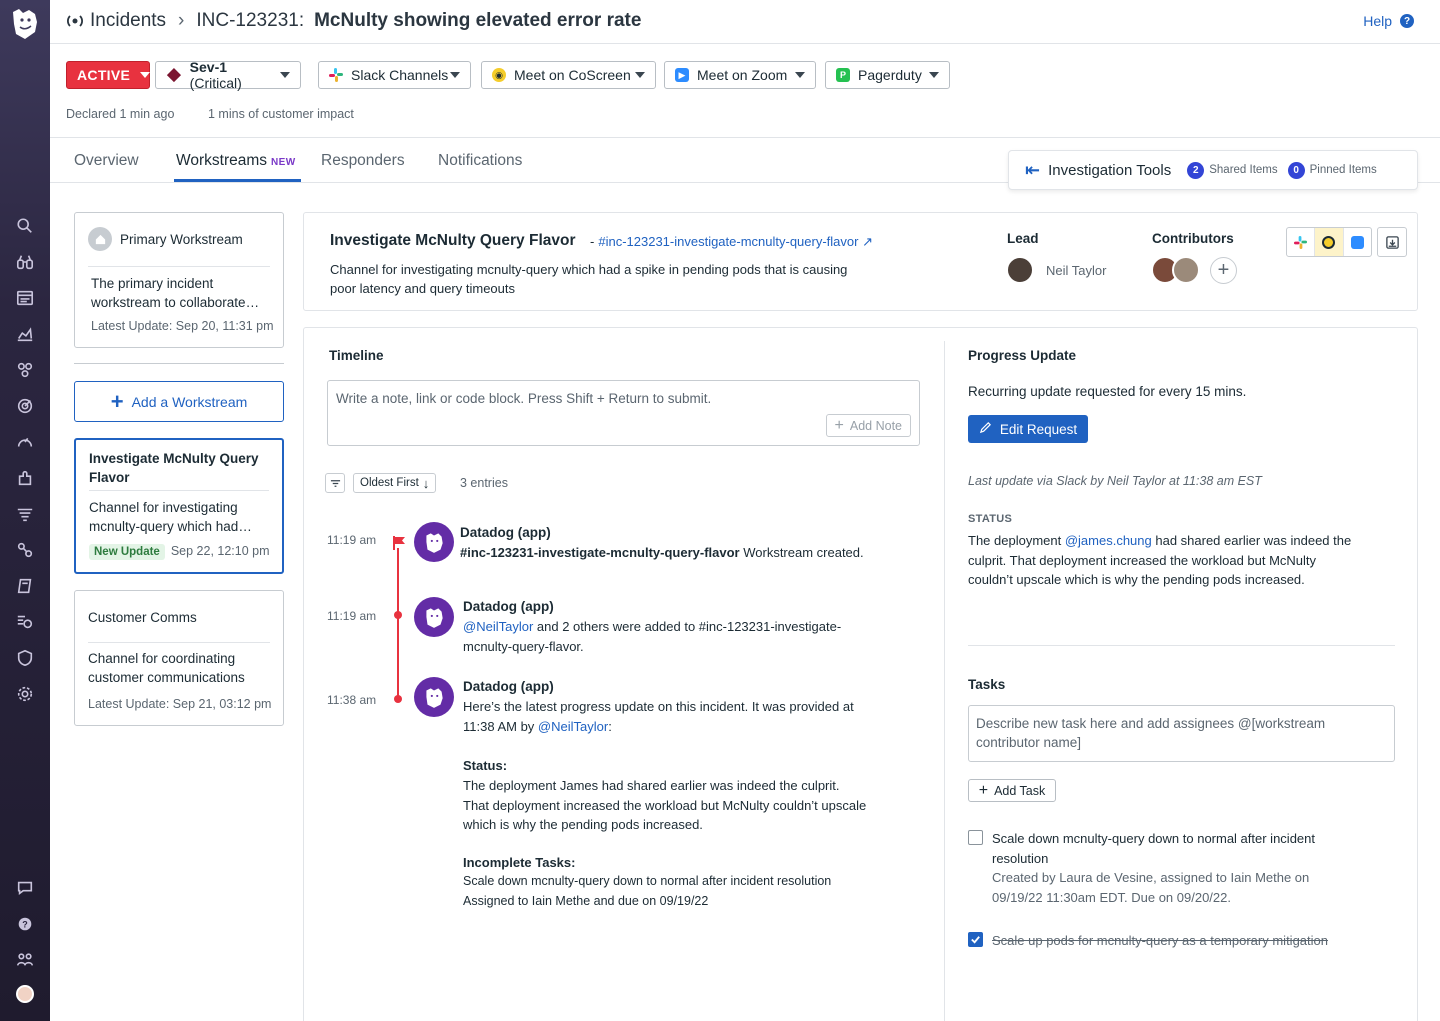 The height and width of the screenshot is (1021, 1440). I want to click on help-icon: ?, so click(25, 924).